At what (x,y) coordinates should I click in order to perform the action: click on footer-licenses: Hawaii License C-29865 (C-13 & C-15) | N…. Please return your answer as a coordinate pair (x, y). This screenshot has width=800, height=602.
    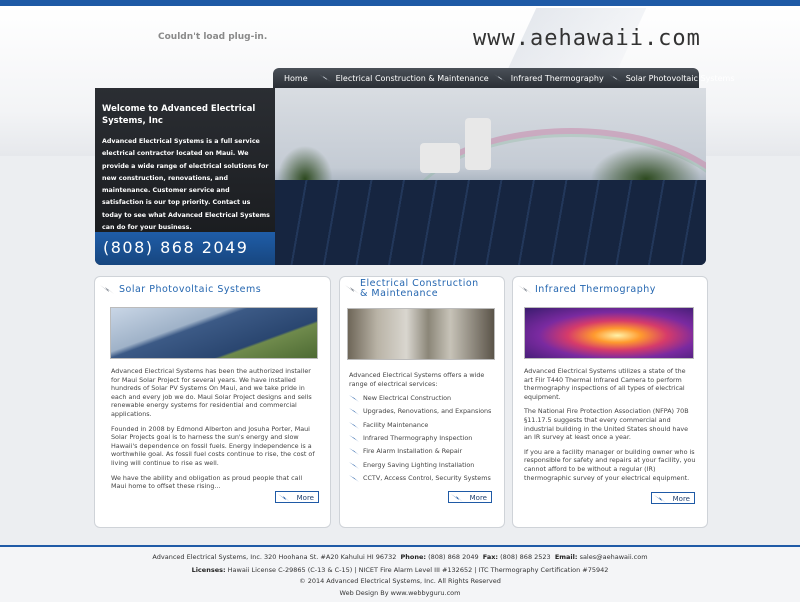
    Looking at the image, I should click on (418, 570).